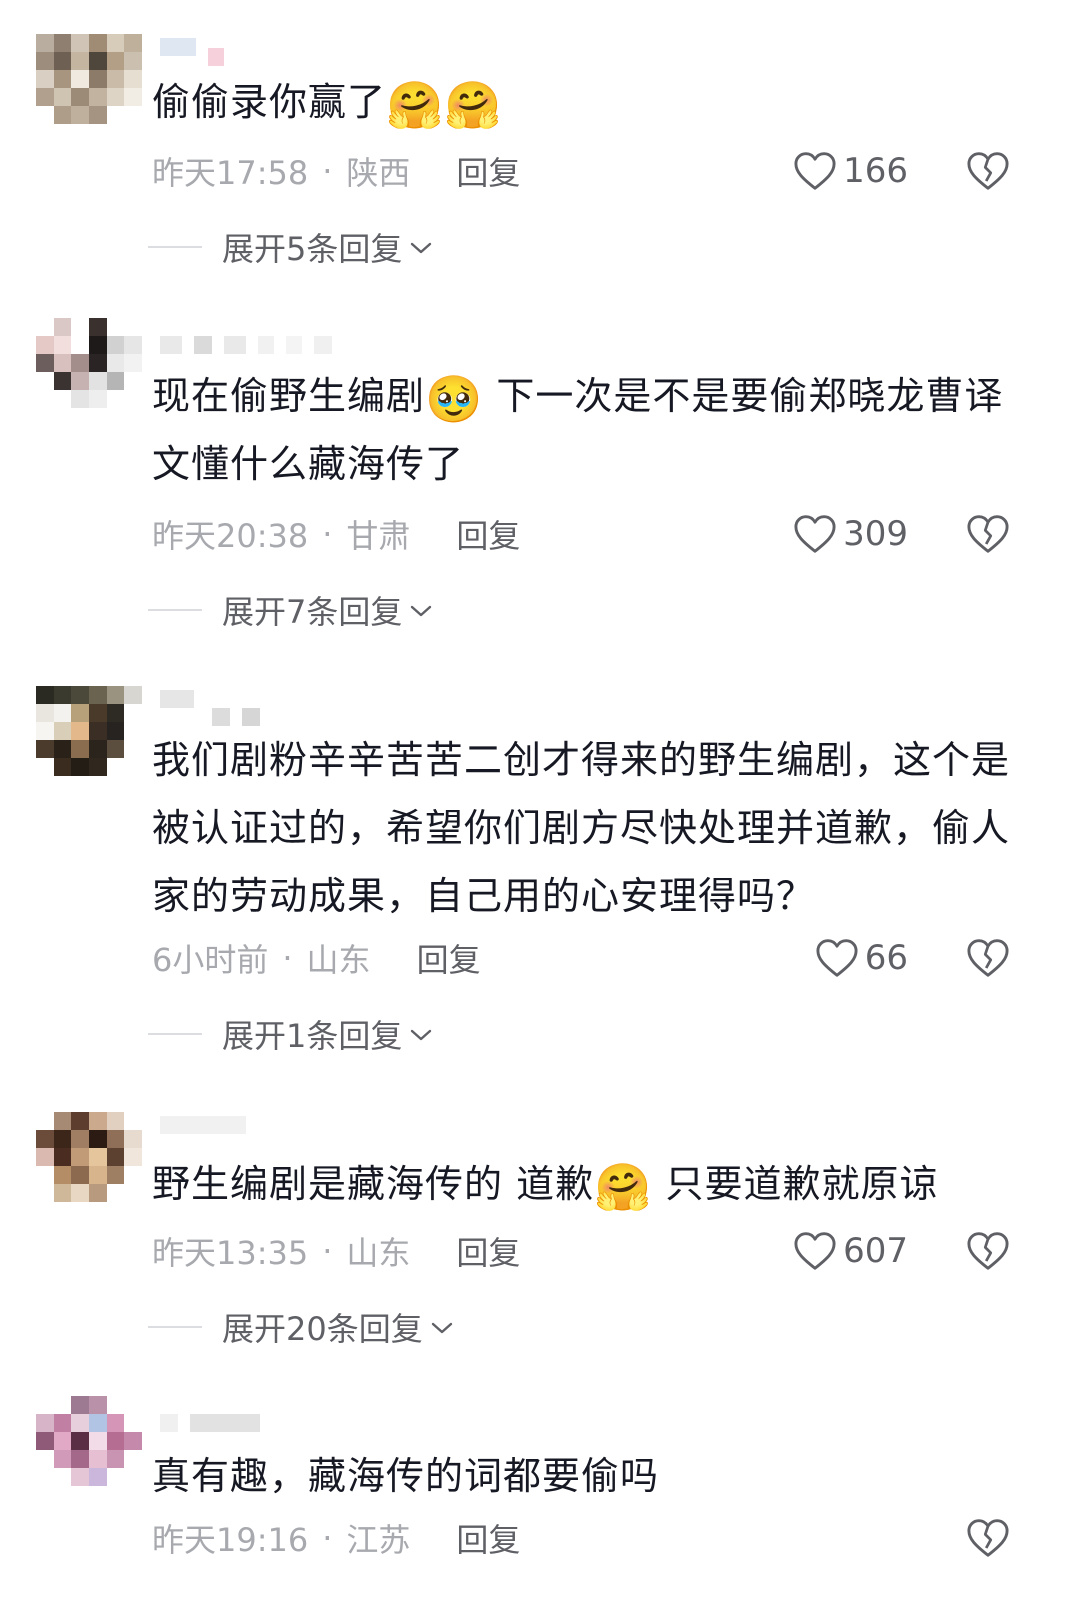 The height and width of the screenshot is (1597, 1080). Describe the element at coordinates (336, 1251) in the screenshot. I see `comment-meta: 昨天13:35 · 山东 回复` at that location.